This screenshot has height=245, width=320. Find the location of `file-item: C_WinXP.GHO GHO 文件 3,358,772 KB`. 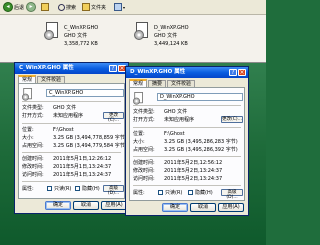

file-item: C_WinXP.GHO GHO 文件 3,358,772 KB is located at coordinates (71, 34).